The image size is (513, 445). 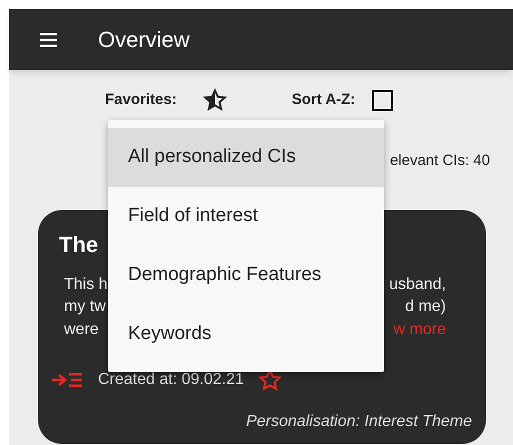 What do you see at coordinates (86, 284) in the screenshot?
I see `body-text: This h` at bounding box center [86, 284].